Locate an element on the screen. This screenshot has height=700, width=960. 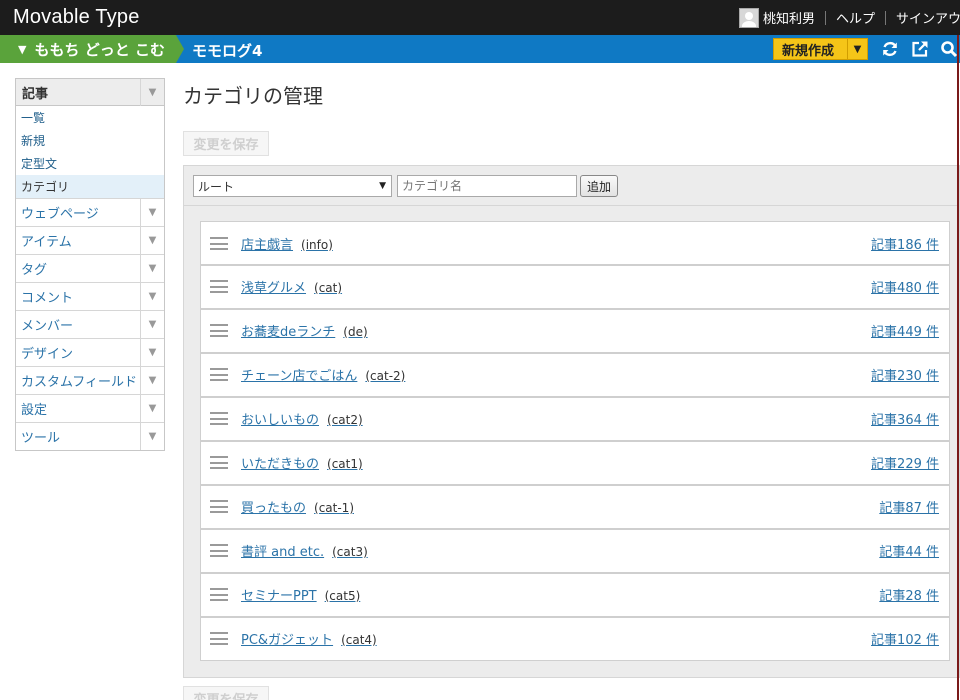
category-slug: (cat5) is located at coordinates (342, 596).